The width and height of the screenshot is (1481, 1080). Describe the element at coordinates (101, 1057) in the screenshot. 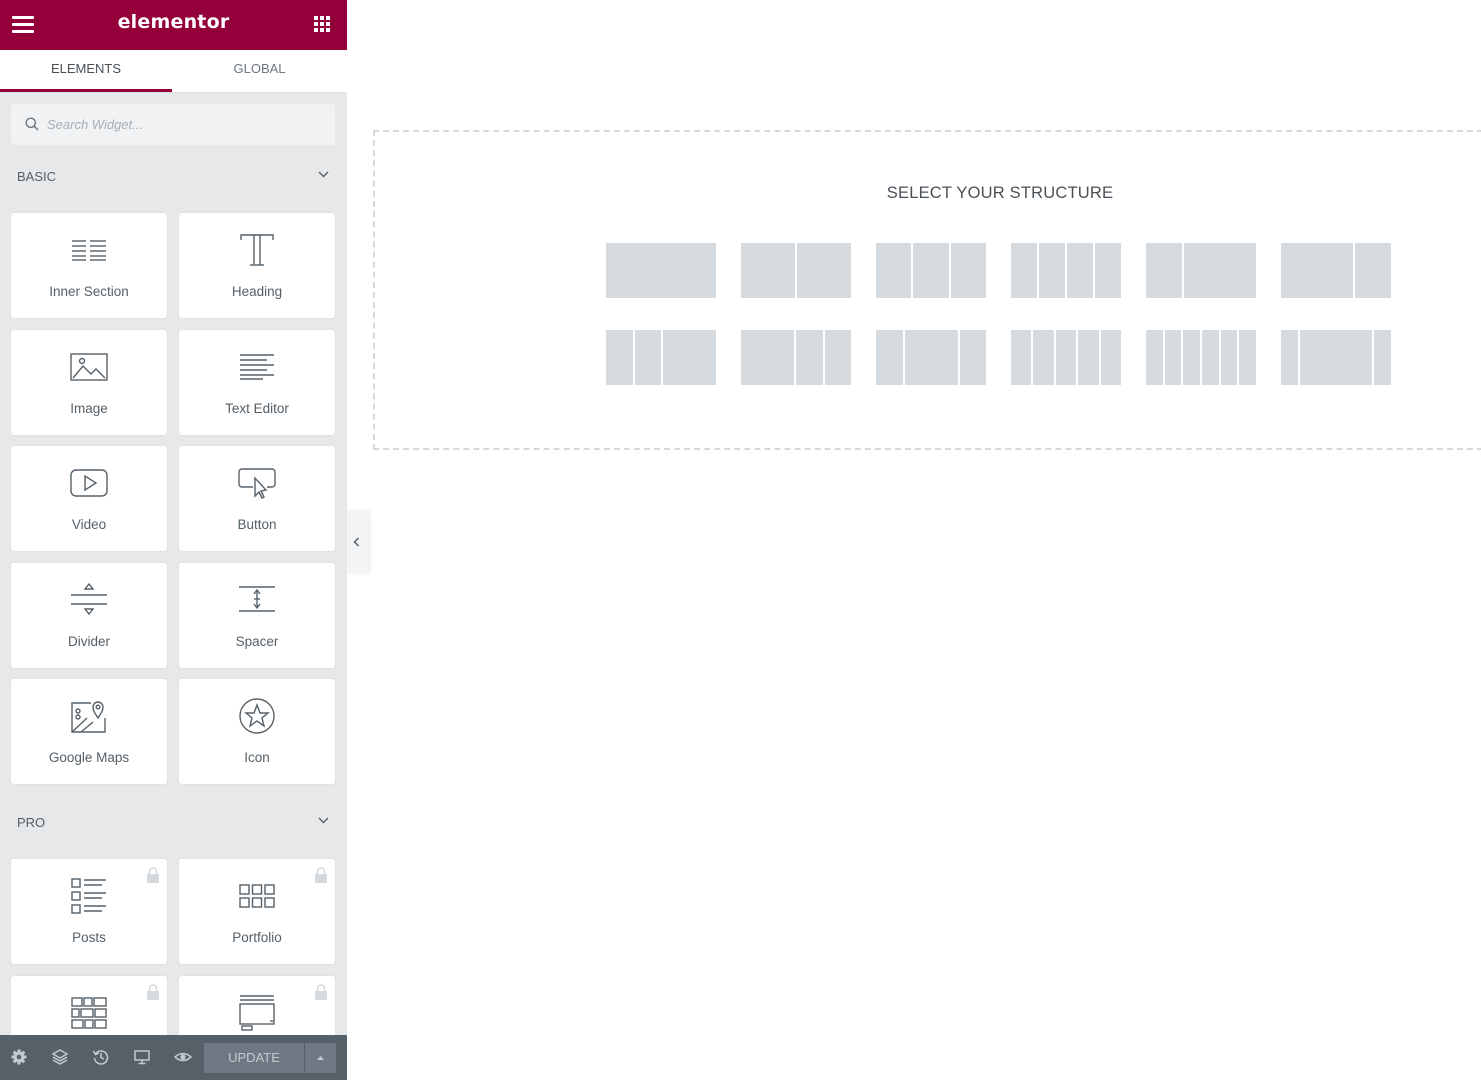

I see `history-icon` at that location.